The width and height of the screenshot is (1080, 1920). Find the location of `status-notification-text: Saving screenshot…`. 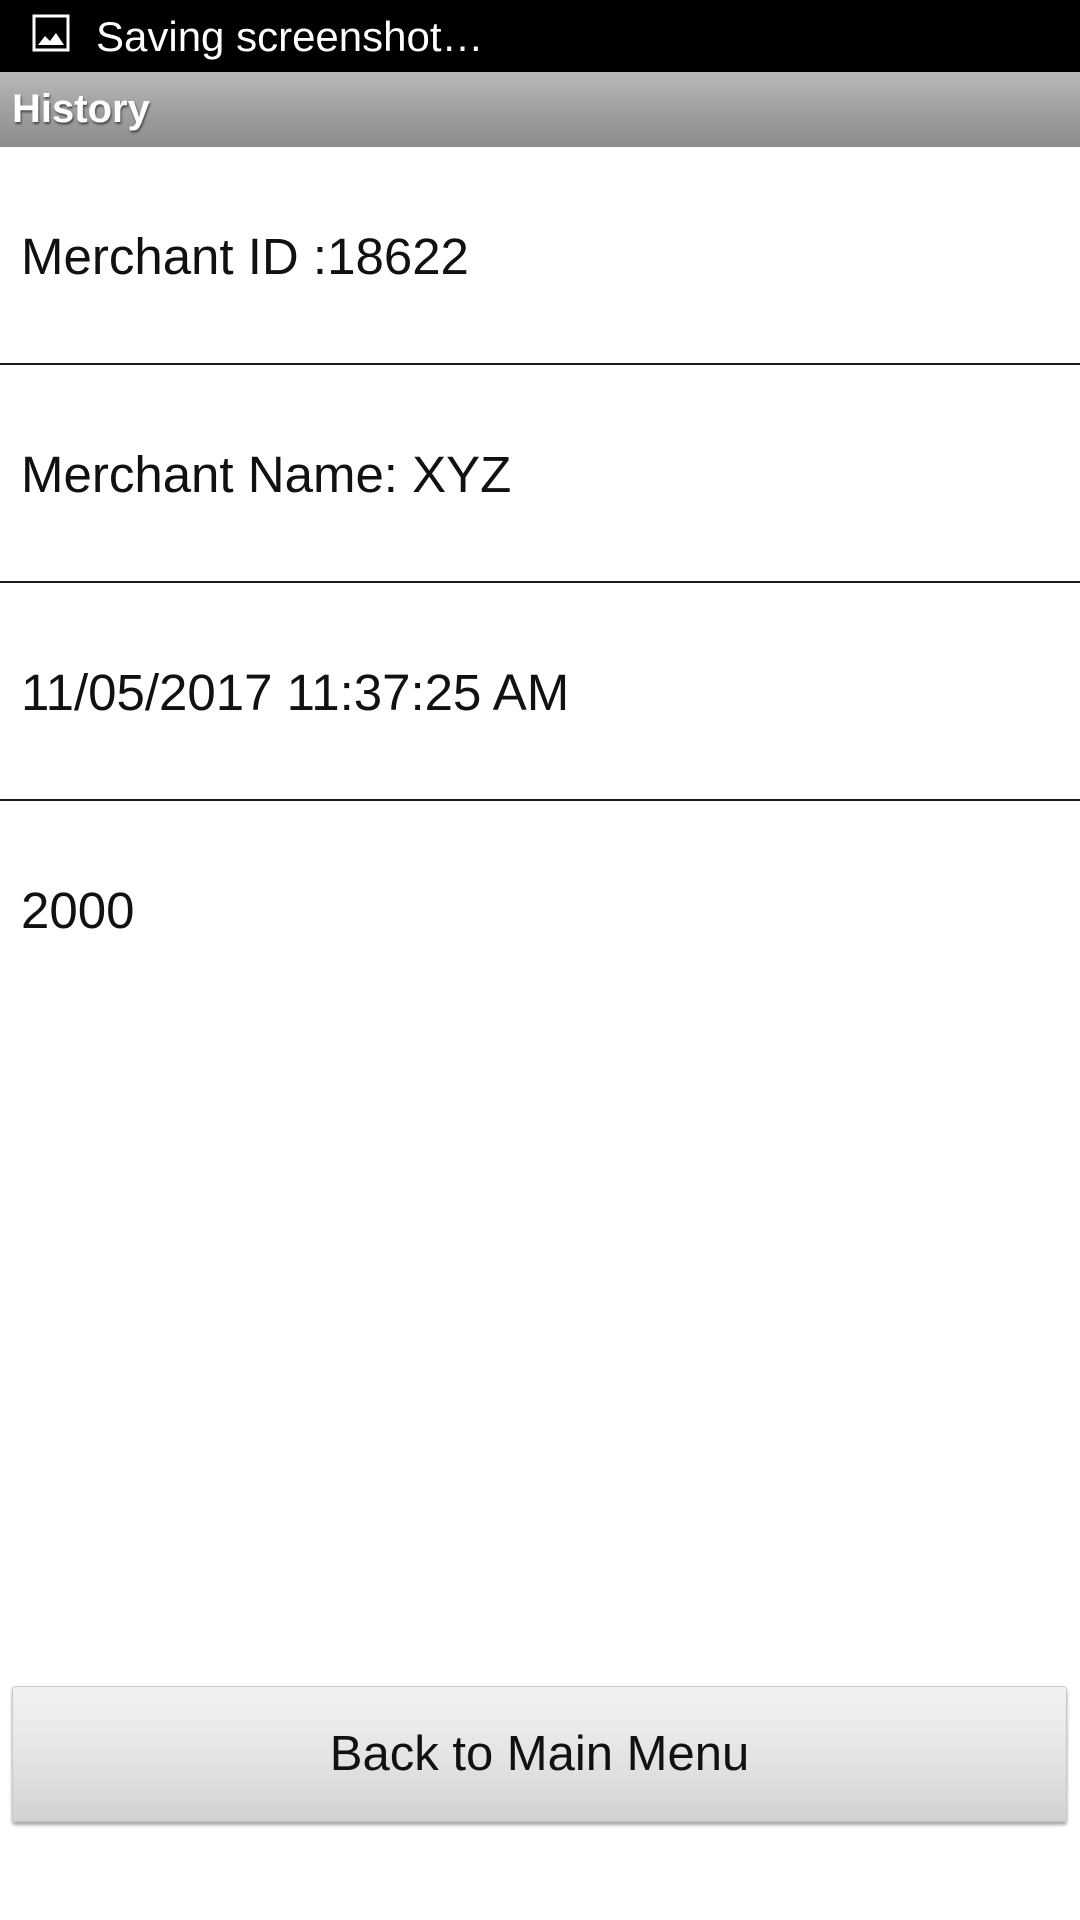

status-notification-text: Saving screenshot… is located at coordinates (290, 36).